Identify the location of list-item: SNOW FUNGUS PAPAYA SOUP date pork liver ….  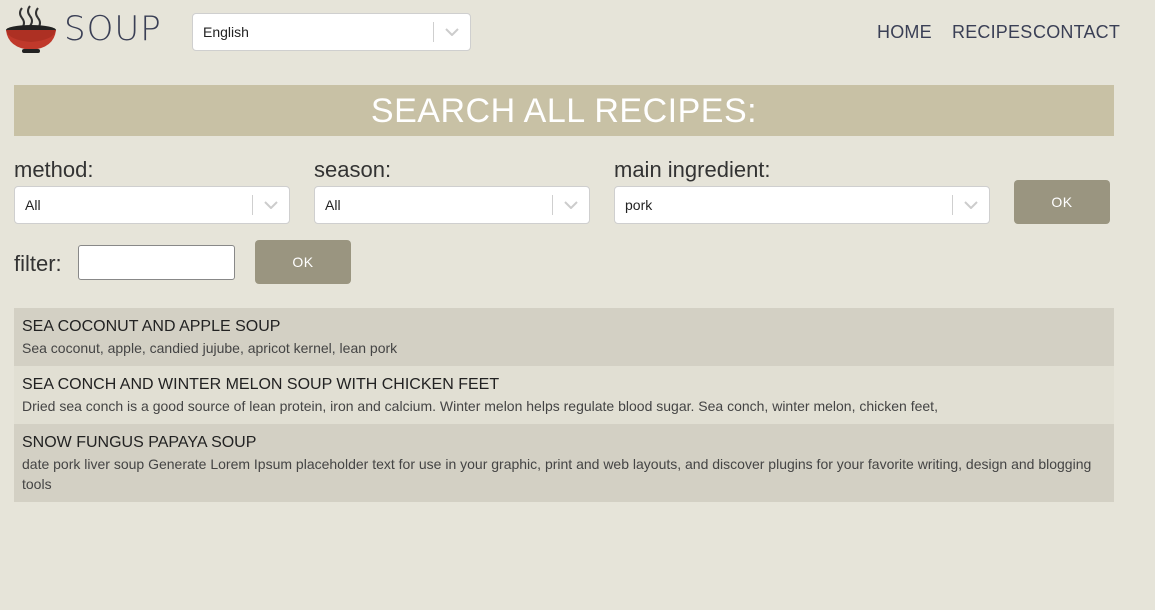
(564, 463).